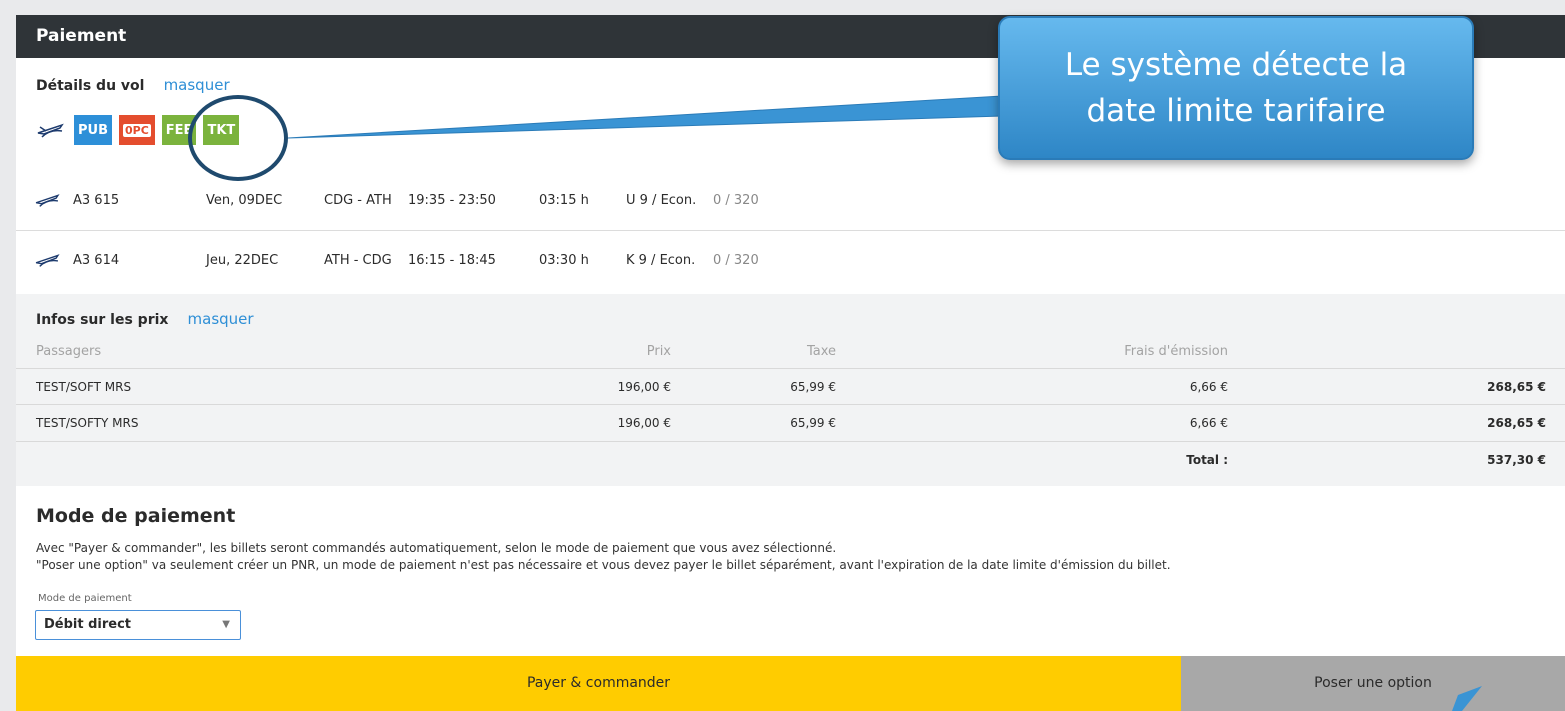  What do you see at coordinates (790, 230) in the screenshot?
I see `divider` at bounding box center [790, 230].